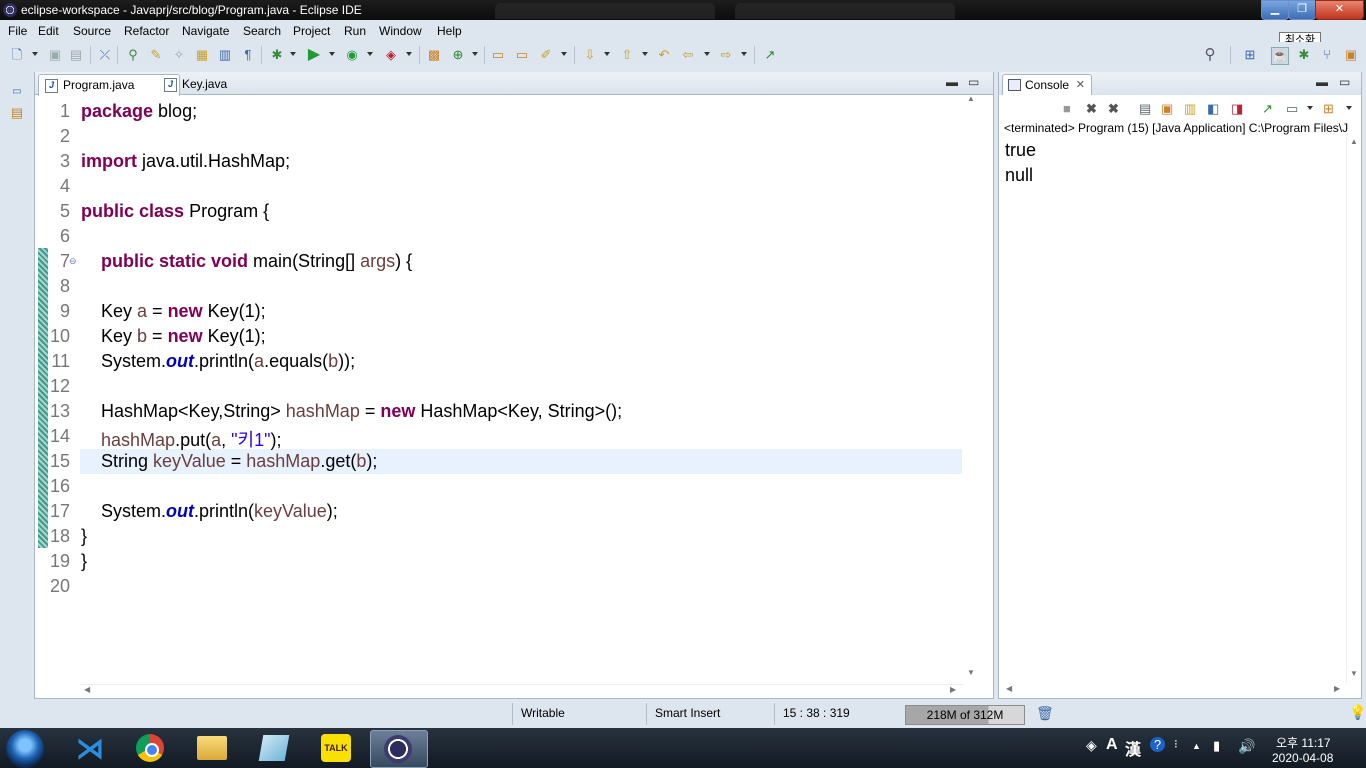 The image size is (1366, 768). What do you see at coordinates (1196, 746) in the screenshot?
I see `show-hidden-icons-icon: ▲` at bounding box center [1196, 746].